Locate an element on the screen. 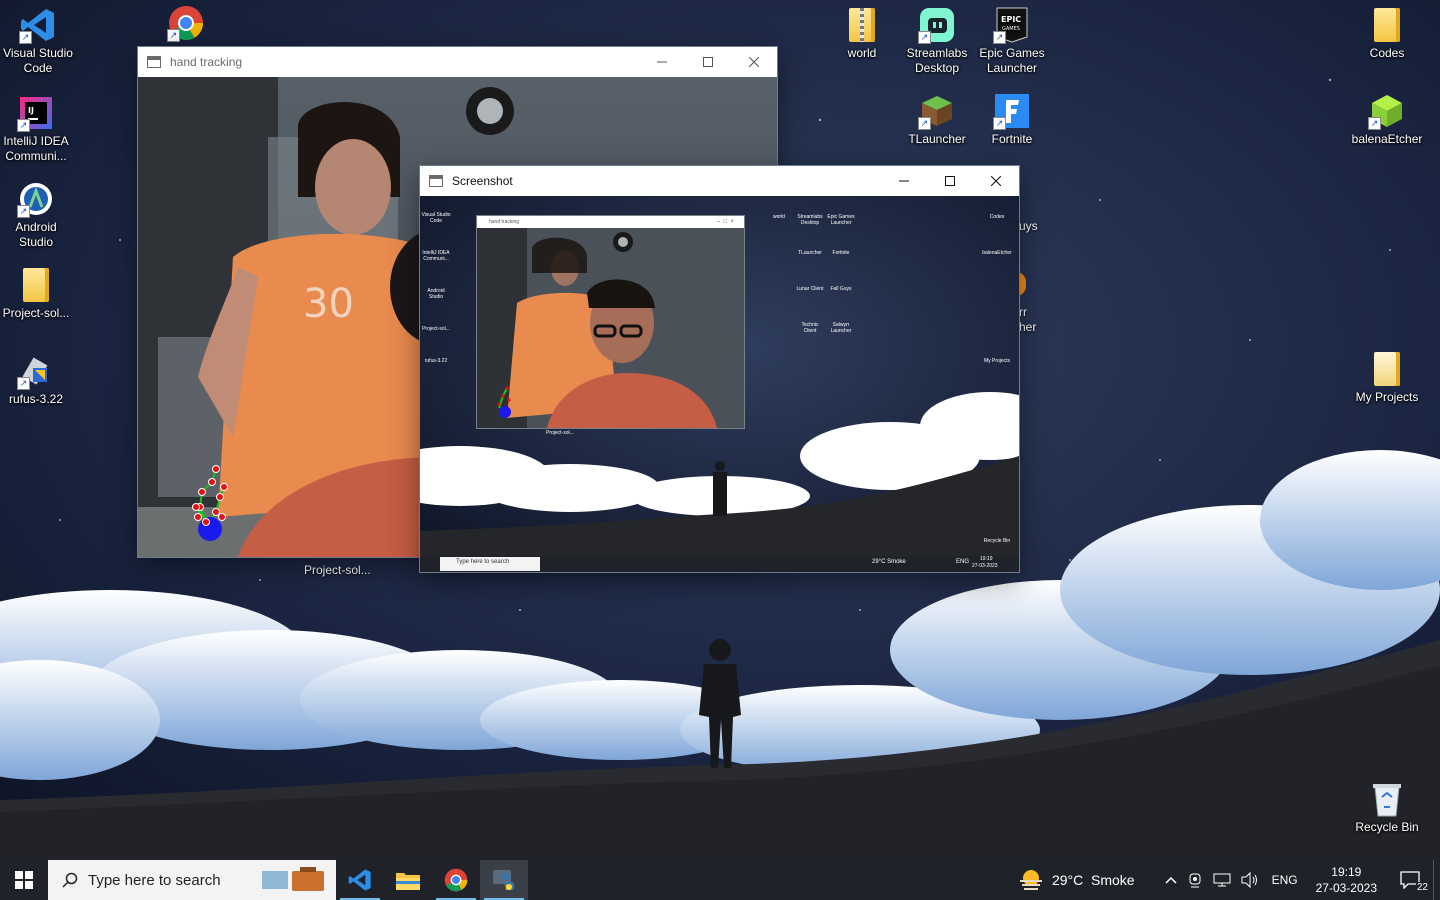 Image resolution: width=1440 pixels, height=900 pixels. tray-meet-now is located at coordinates (1195, 880).